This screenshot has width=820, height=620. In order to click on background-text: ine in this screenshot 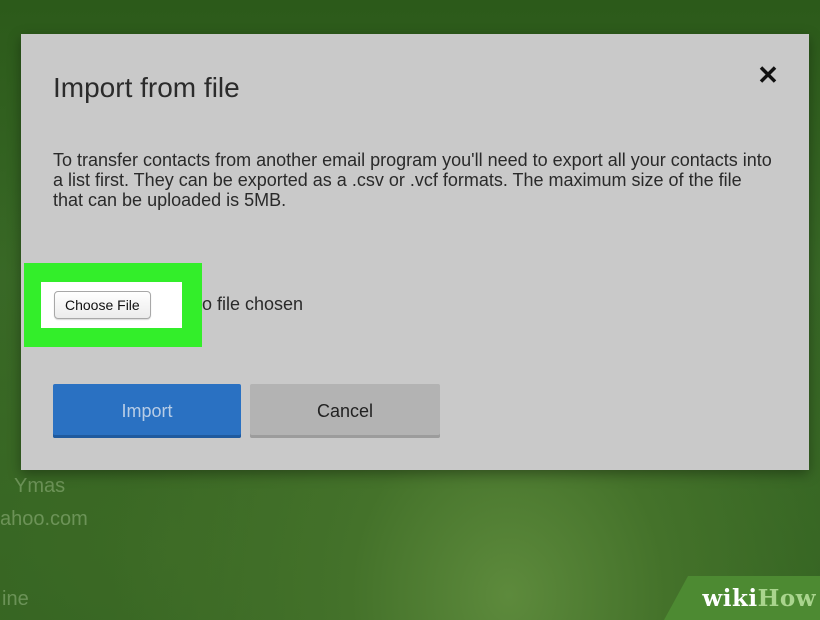, I will do `click(15, 599)`.